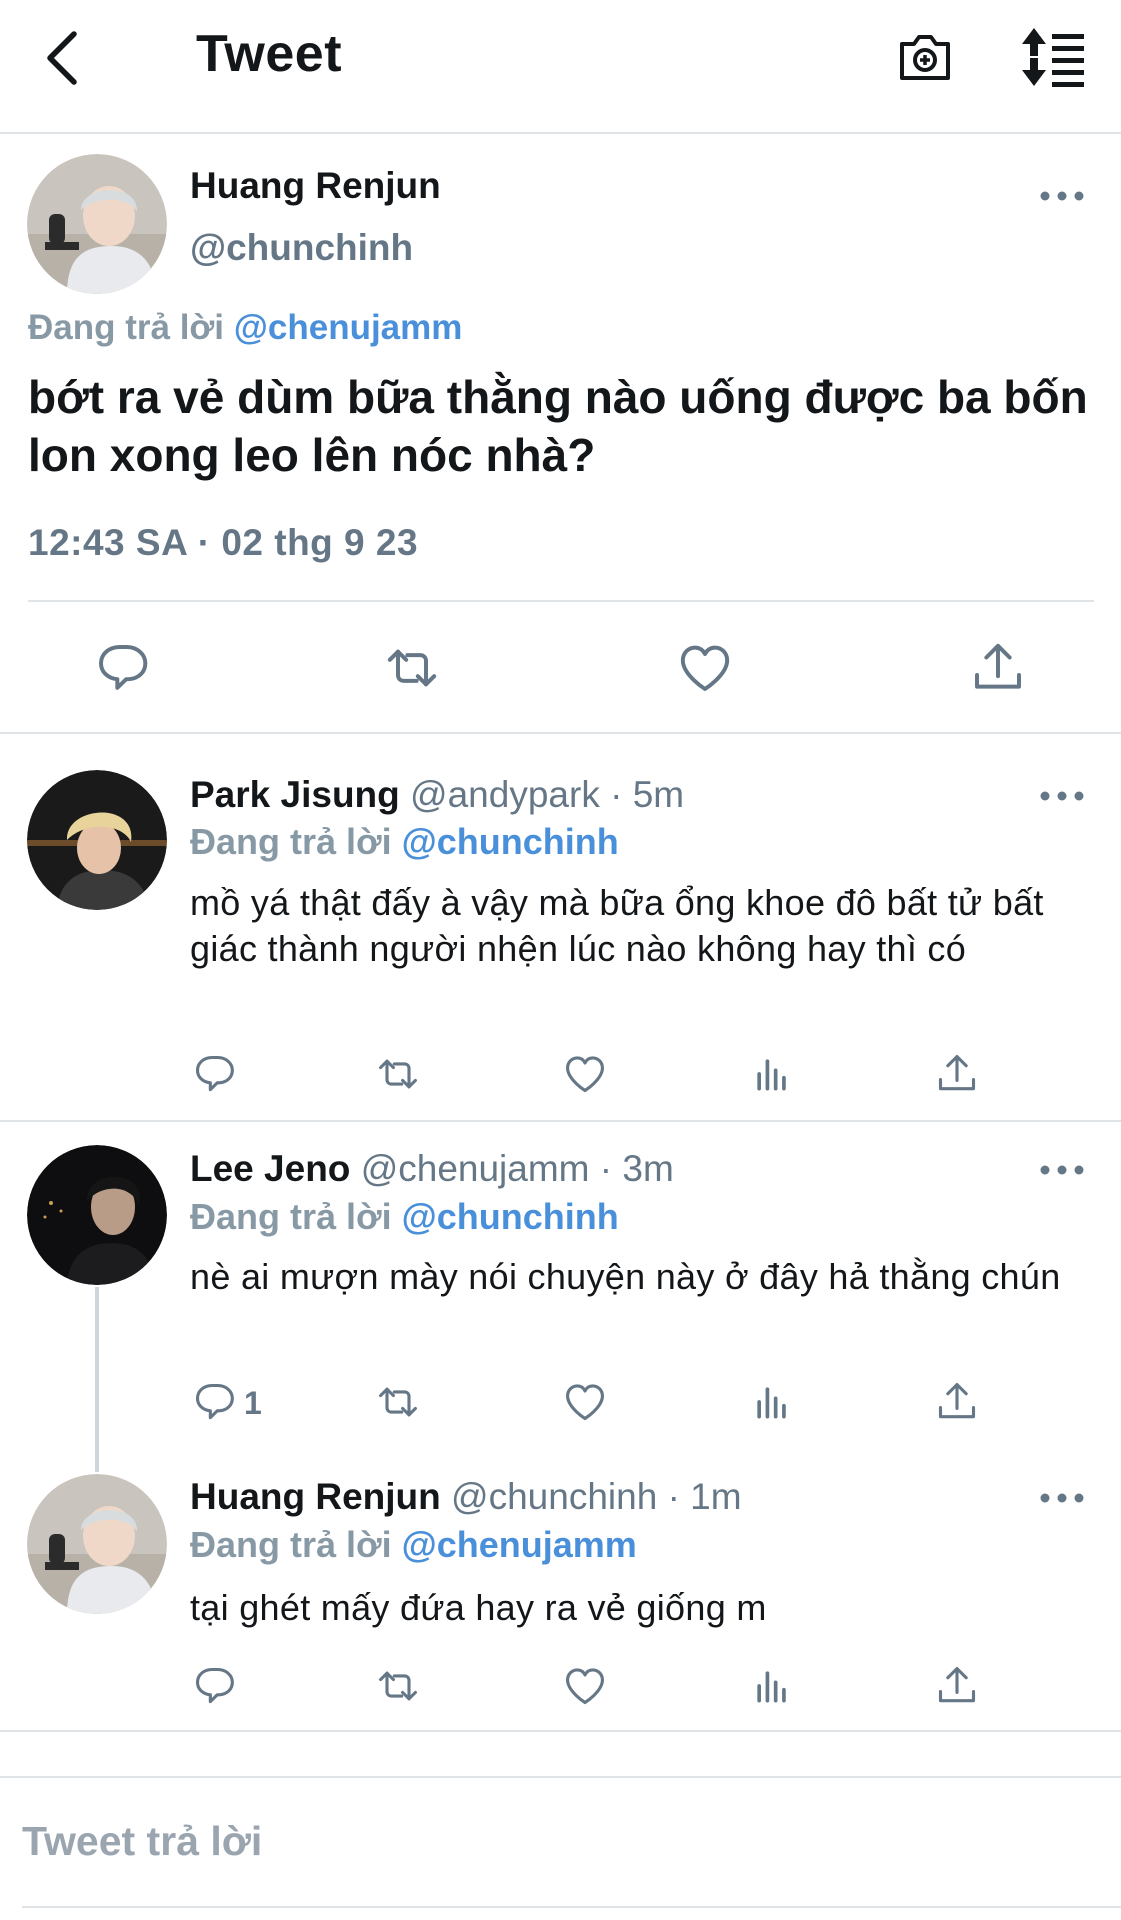 The image size is (1121, 1920). I want to click on sort-icon, so click(1053, 57).